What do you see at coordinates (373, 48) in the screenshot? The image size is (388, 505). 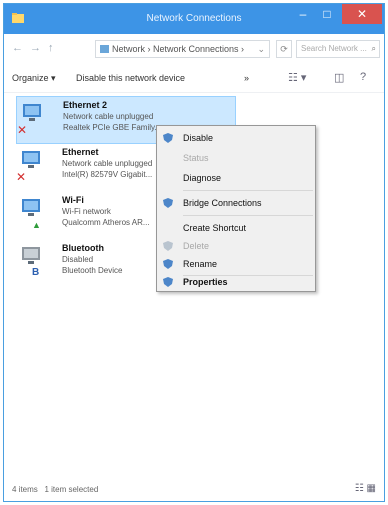 I see `search-icon: ⌕` at bounding box center [373, 48].